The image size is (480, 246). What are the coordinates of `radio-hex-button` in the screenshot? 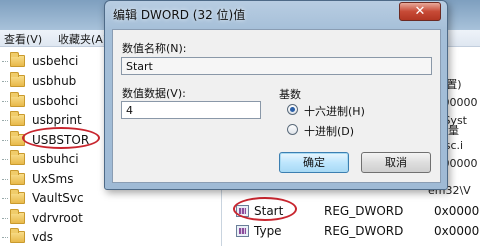 It's located at (292, 109).